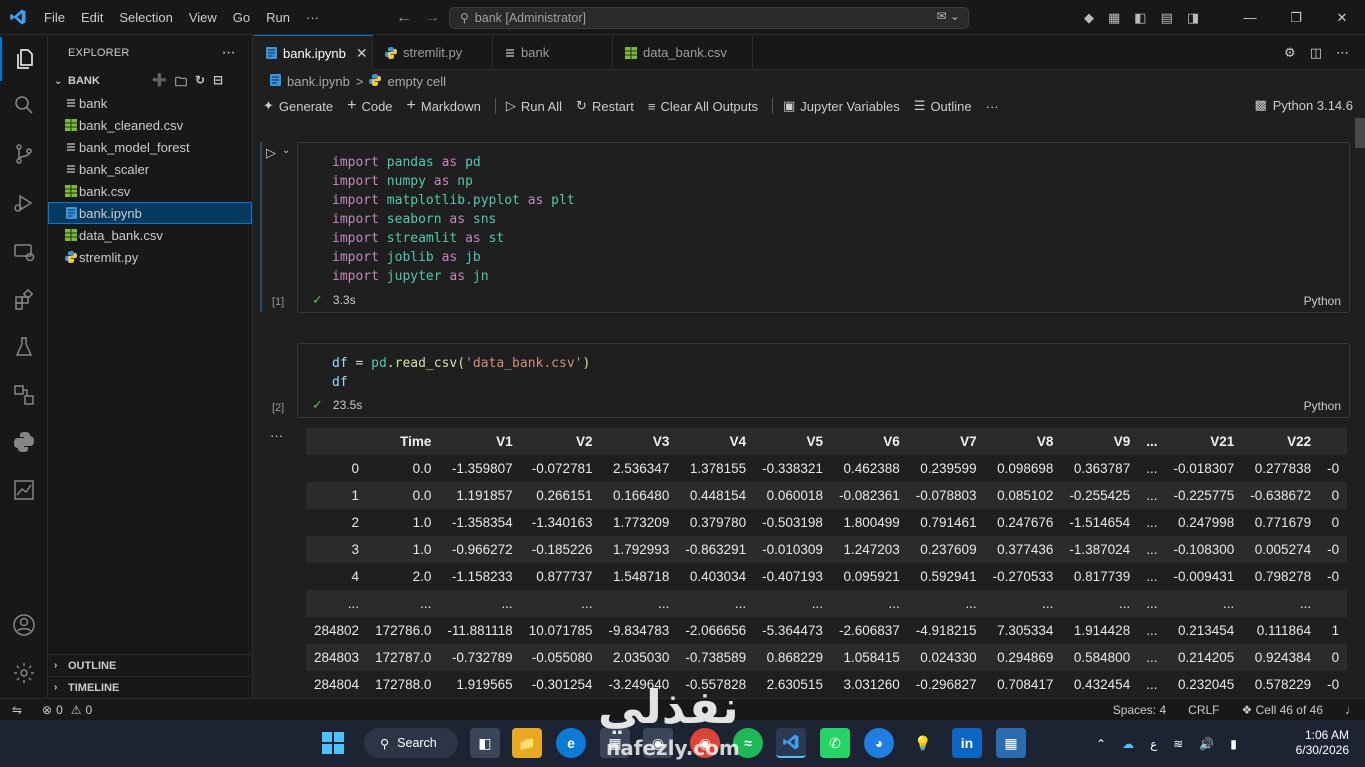  Describe the element at coordinates (1114, 18) in the screenshot. I see `customize-layout-icon: ▦` at that location.